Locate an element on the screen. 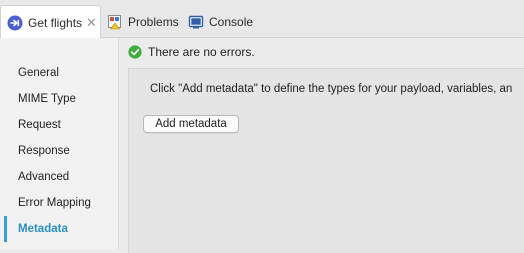 This screenshot has width=524, height=253. flow-icon is located at coordinates (15, 23).